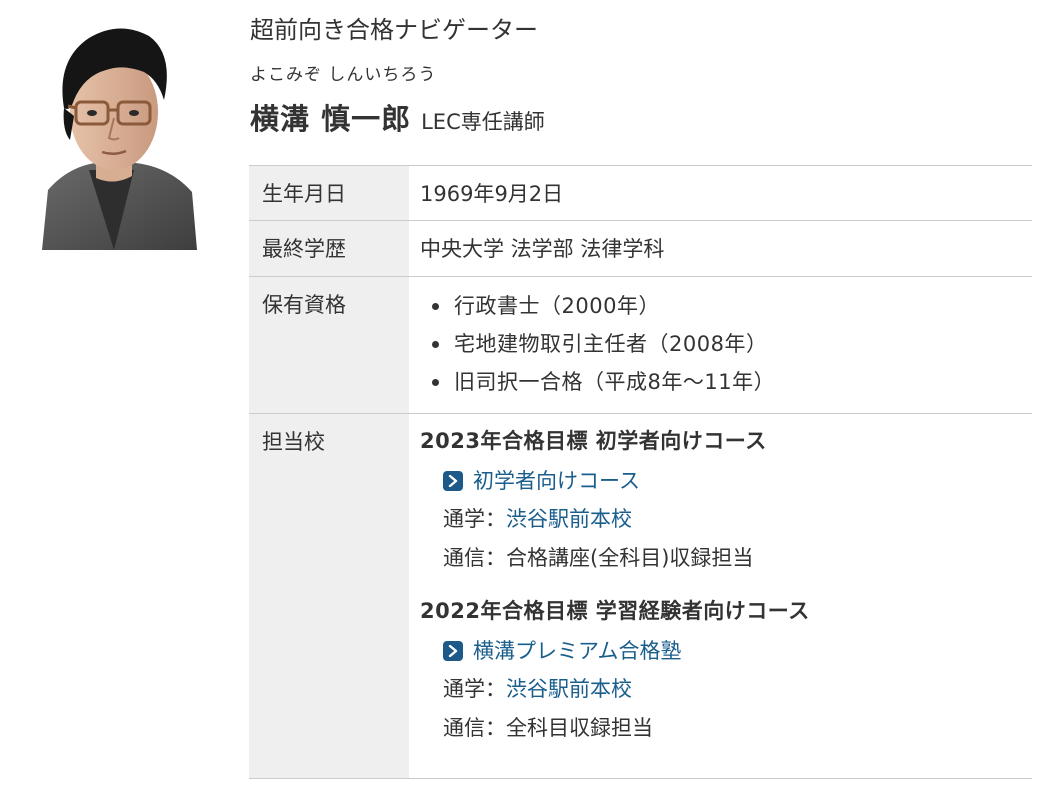 Image resolution: width=1049 pixels, height=792 pixels. Describe the element at coordinates (329, 596) in the screenshot. I see `schools-label: 担当校` at that location.